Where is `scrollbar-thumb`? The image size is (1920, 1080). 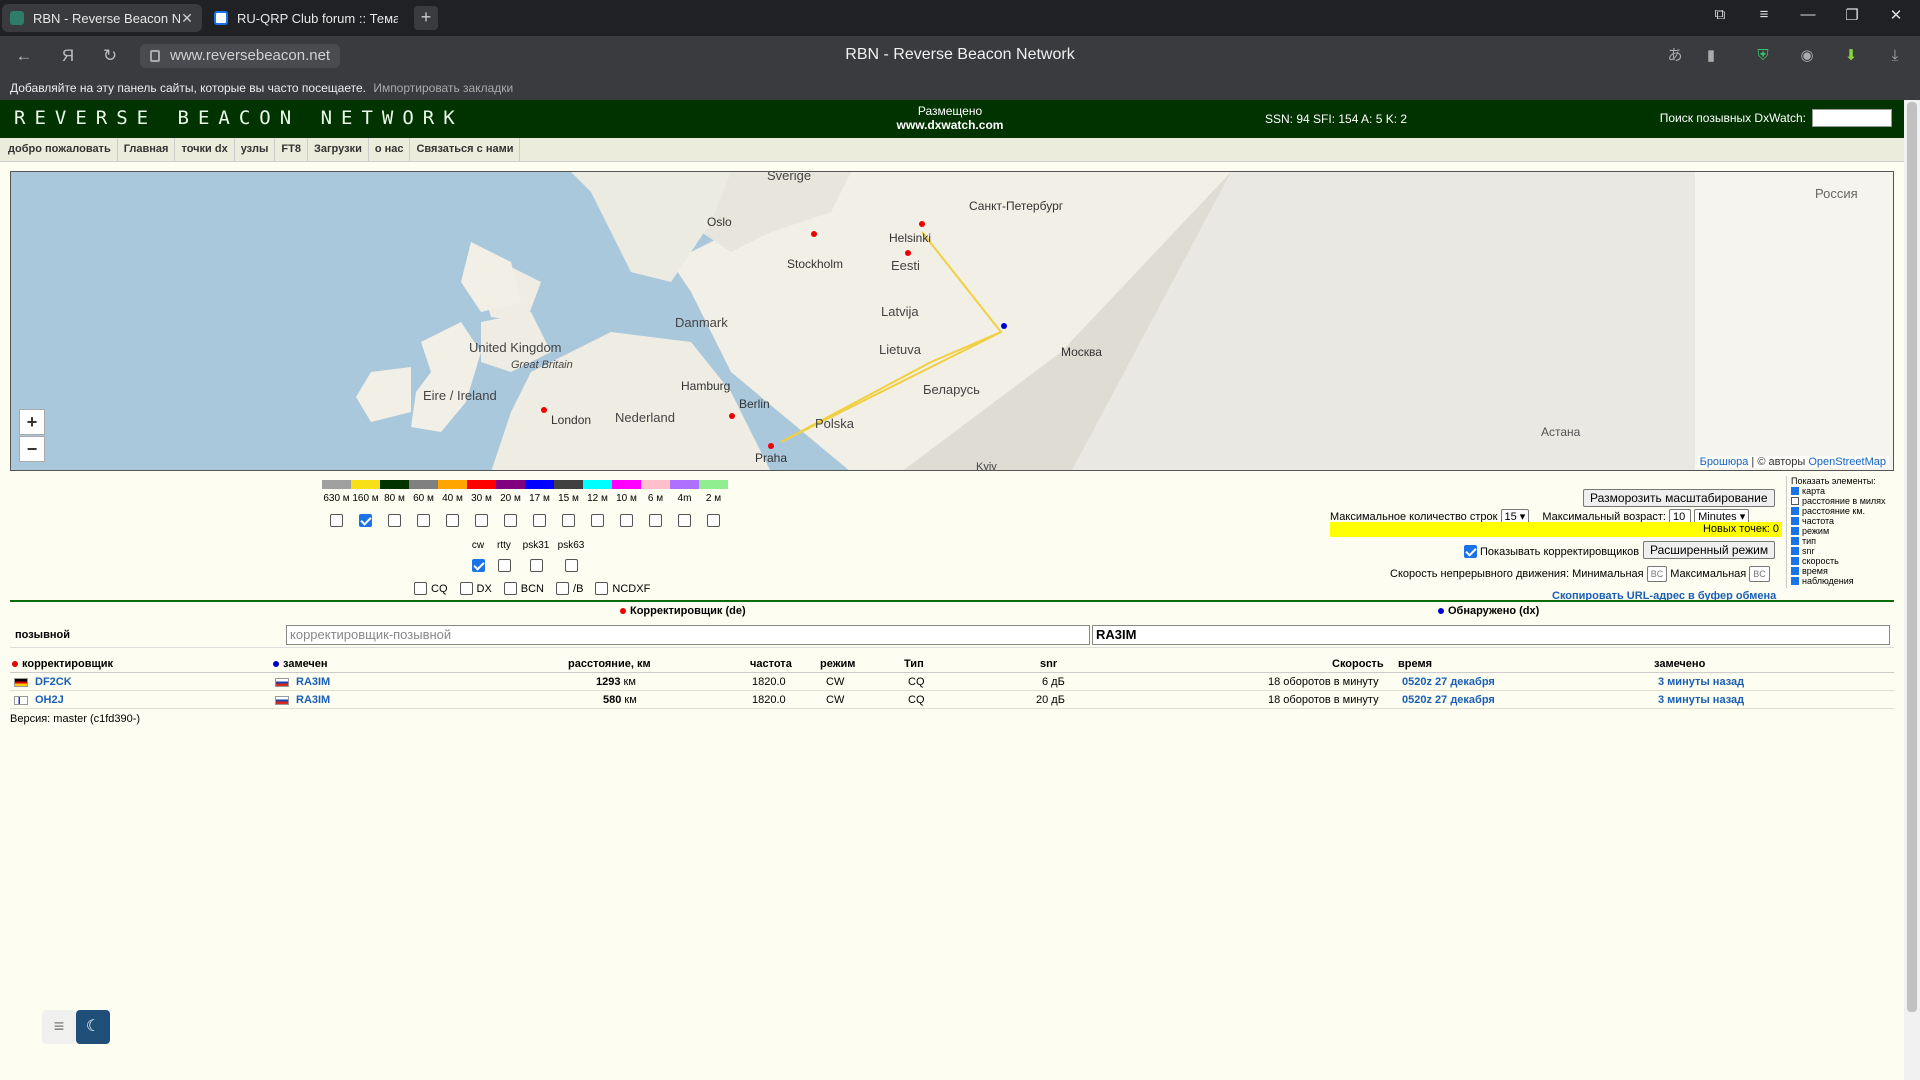 scrollbar-thumb is located at coordinates (1912, 557).